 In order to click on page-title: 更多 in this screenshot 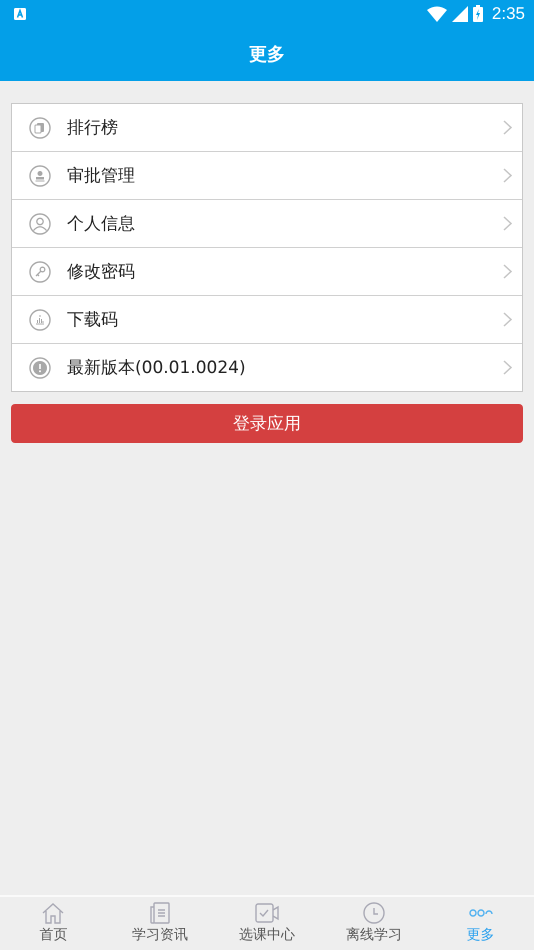, I will do `click(267, 54)`.